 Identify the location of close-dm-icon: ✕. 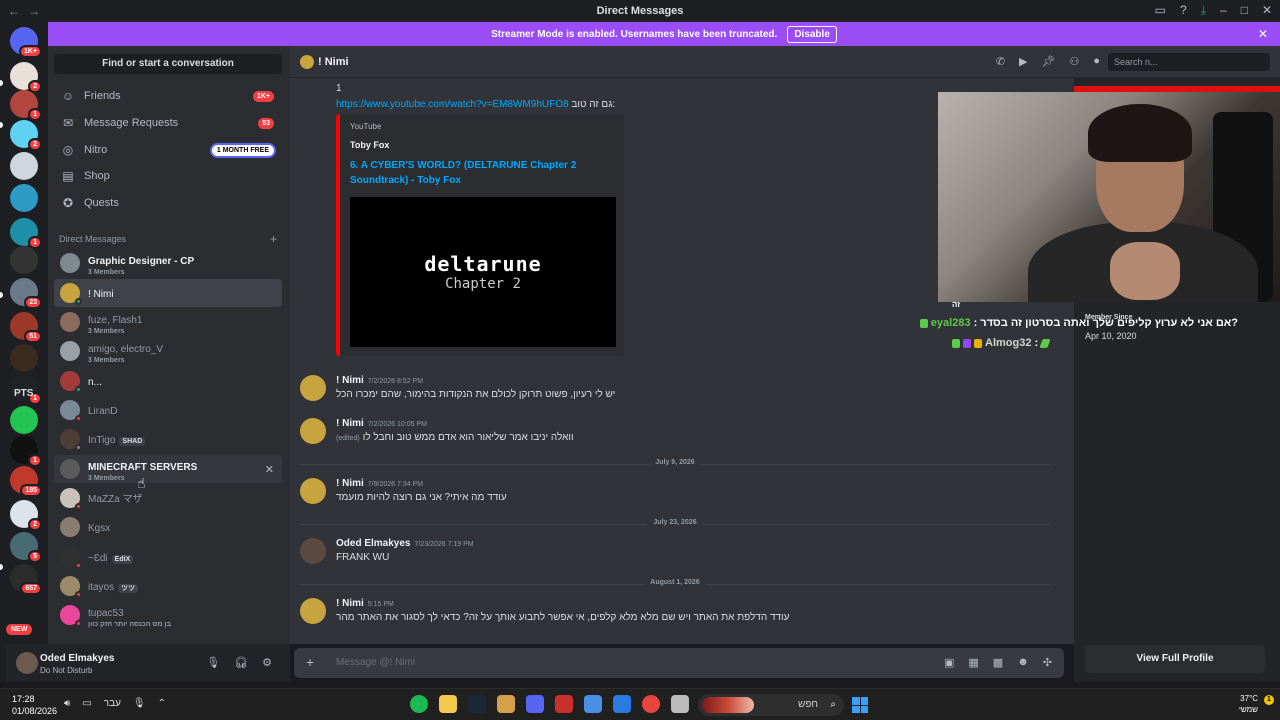
(269, 469).